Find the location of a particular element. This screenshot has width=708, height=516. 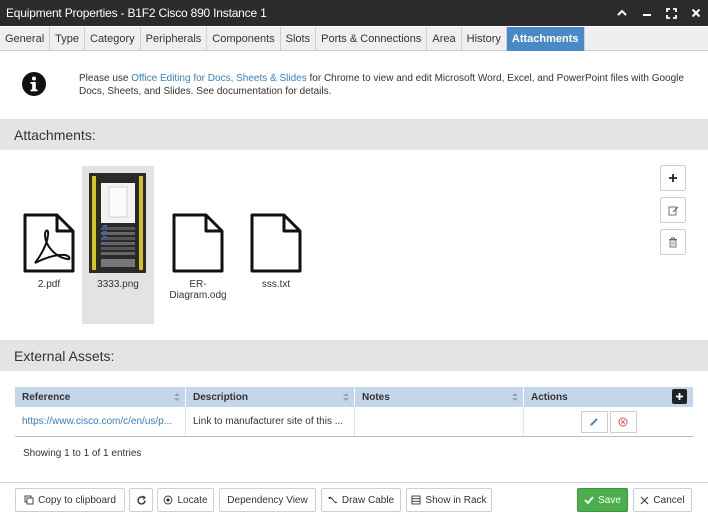

tab-components: Components is located at coordinates (244, 39).